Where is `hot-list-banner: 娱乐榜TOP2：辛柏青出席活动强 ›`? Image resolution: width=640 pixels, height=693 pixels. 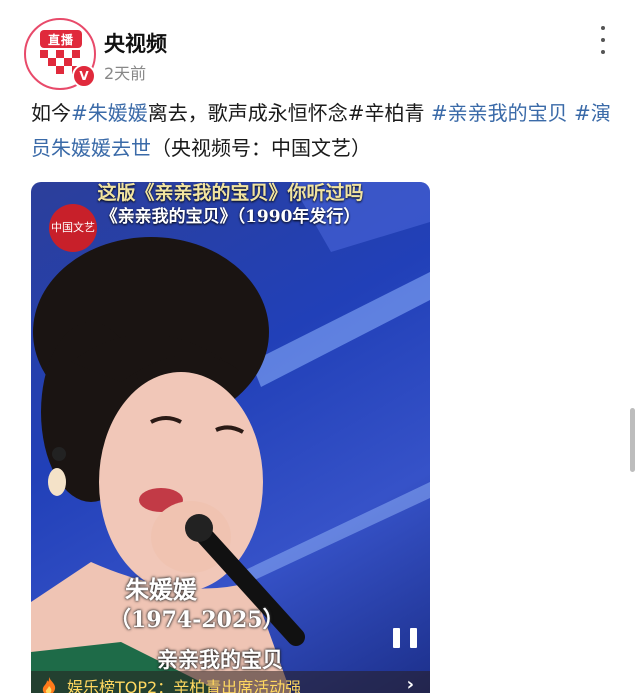
hot-list-banner: 娱乐榜TOP2：辛柏青出席活动强 › is located at coordinates (230, 682).